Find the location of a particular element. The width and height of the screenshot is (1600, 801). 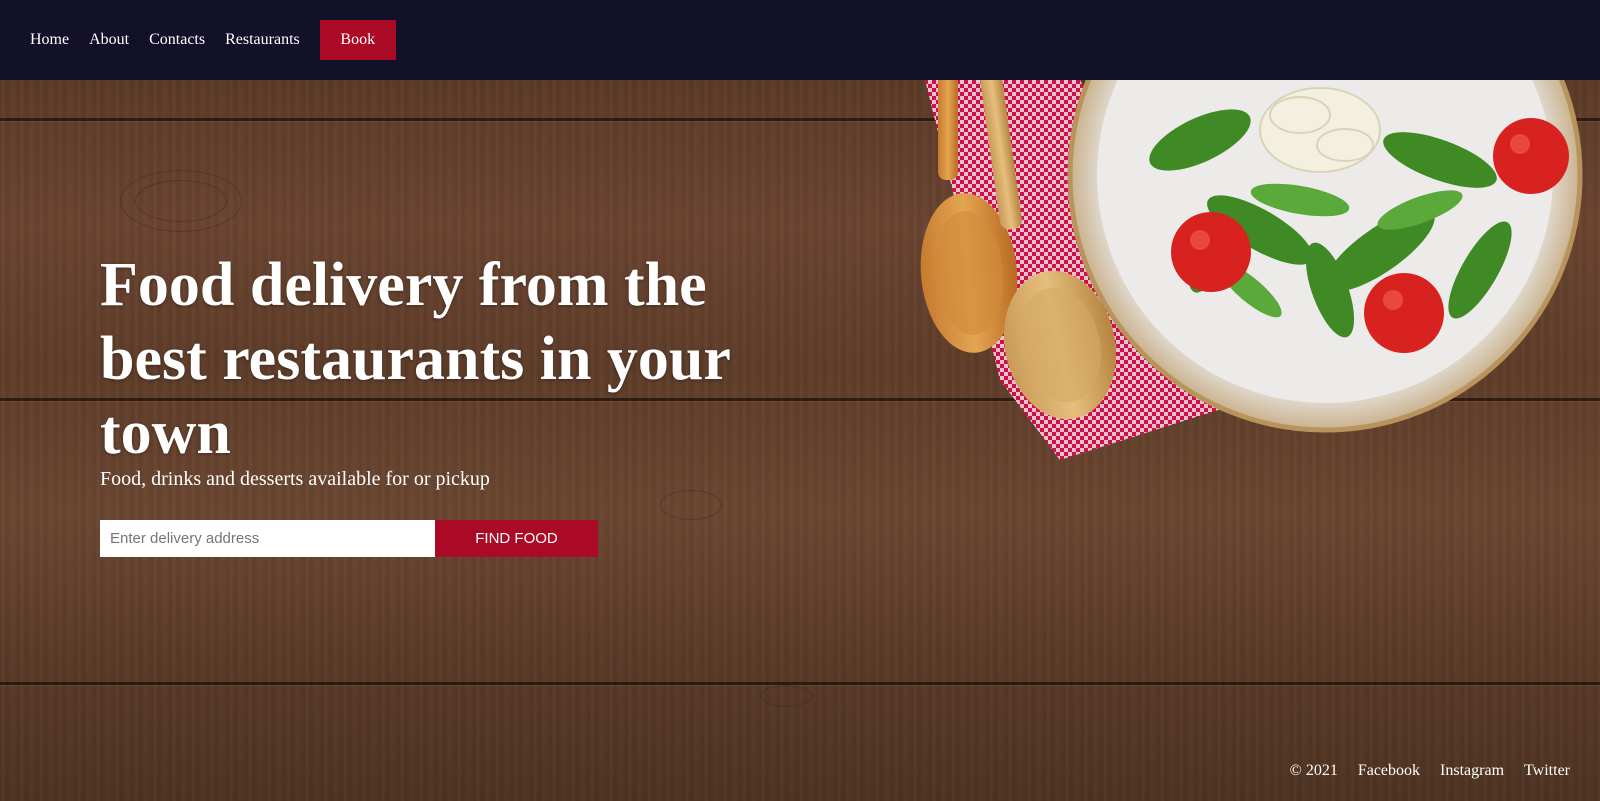

footer: © 2021 Facebook Instagram Twitter is located at coordinates (1420, 771).